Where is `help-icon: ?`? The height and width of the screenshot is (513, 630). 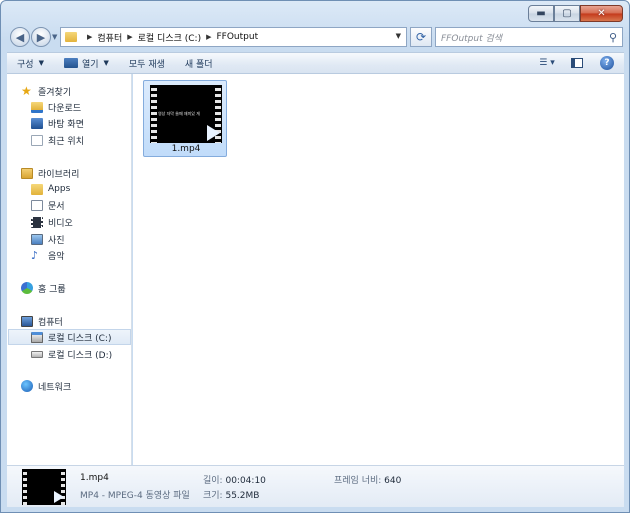
help-icon: ? is located at coordinates (607, 63).